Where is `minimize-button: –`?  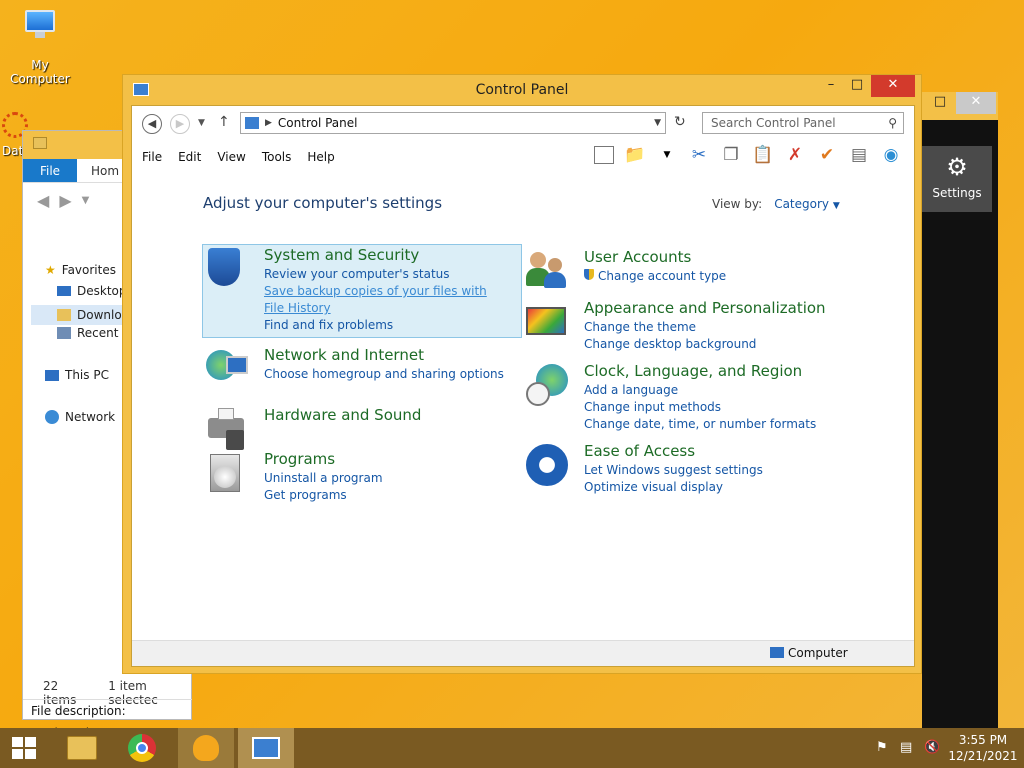 minimize-button: – is located at coordinates (831, 86).